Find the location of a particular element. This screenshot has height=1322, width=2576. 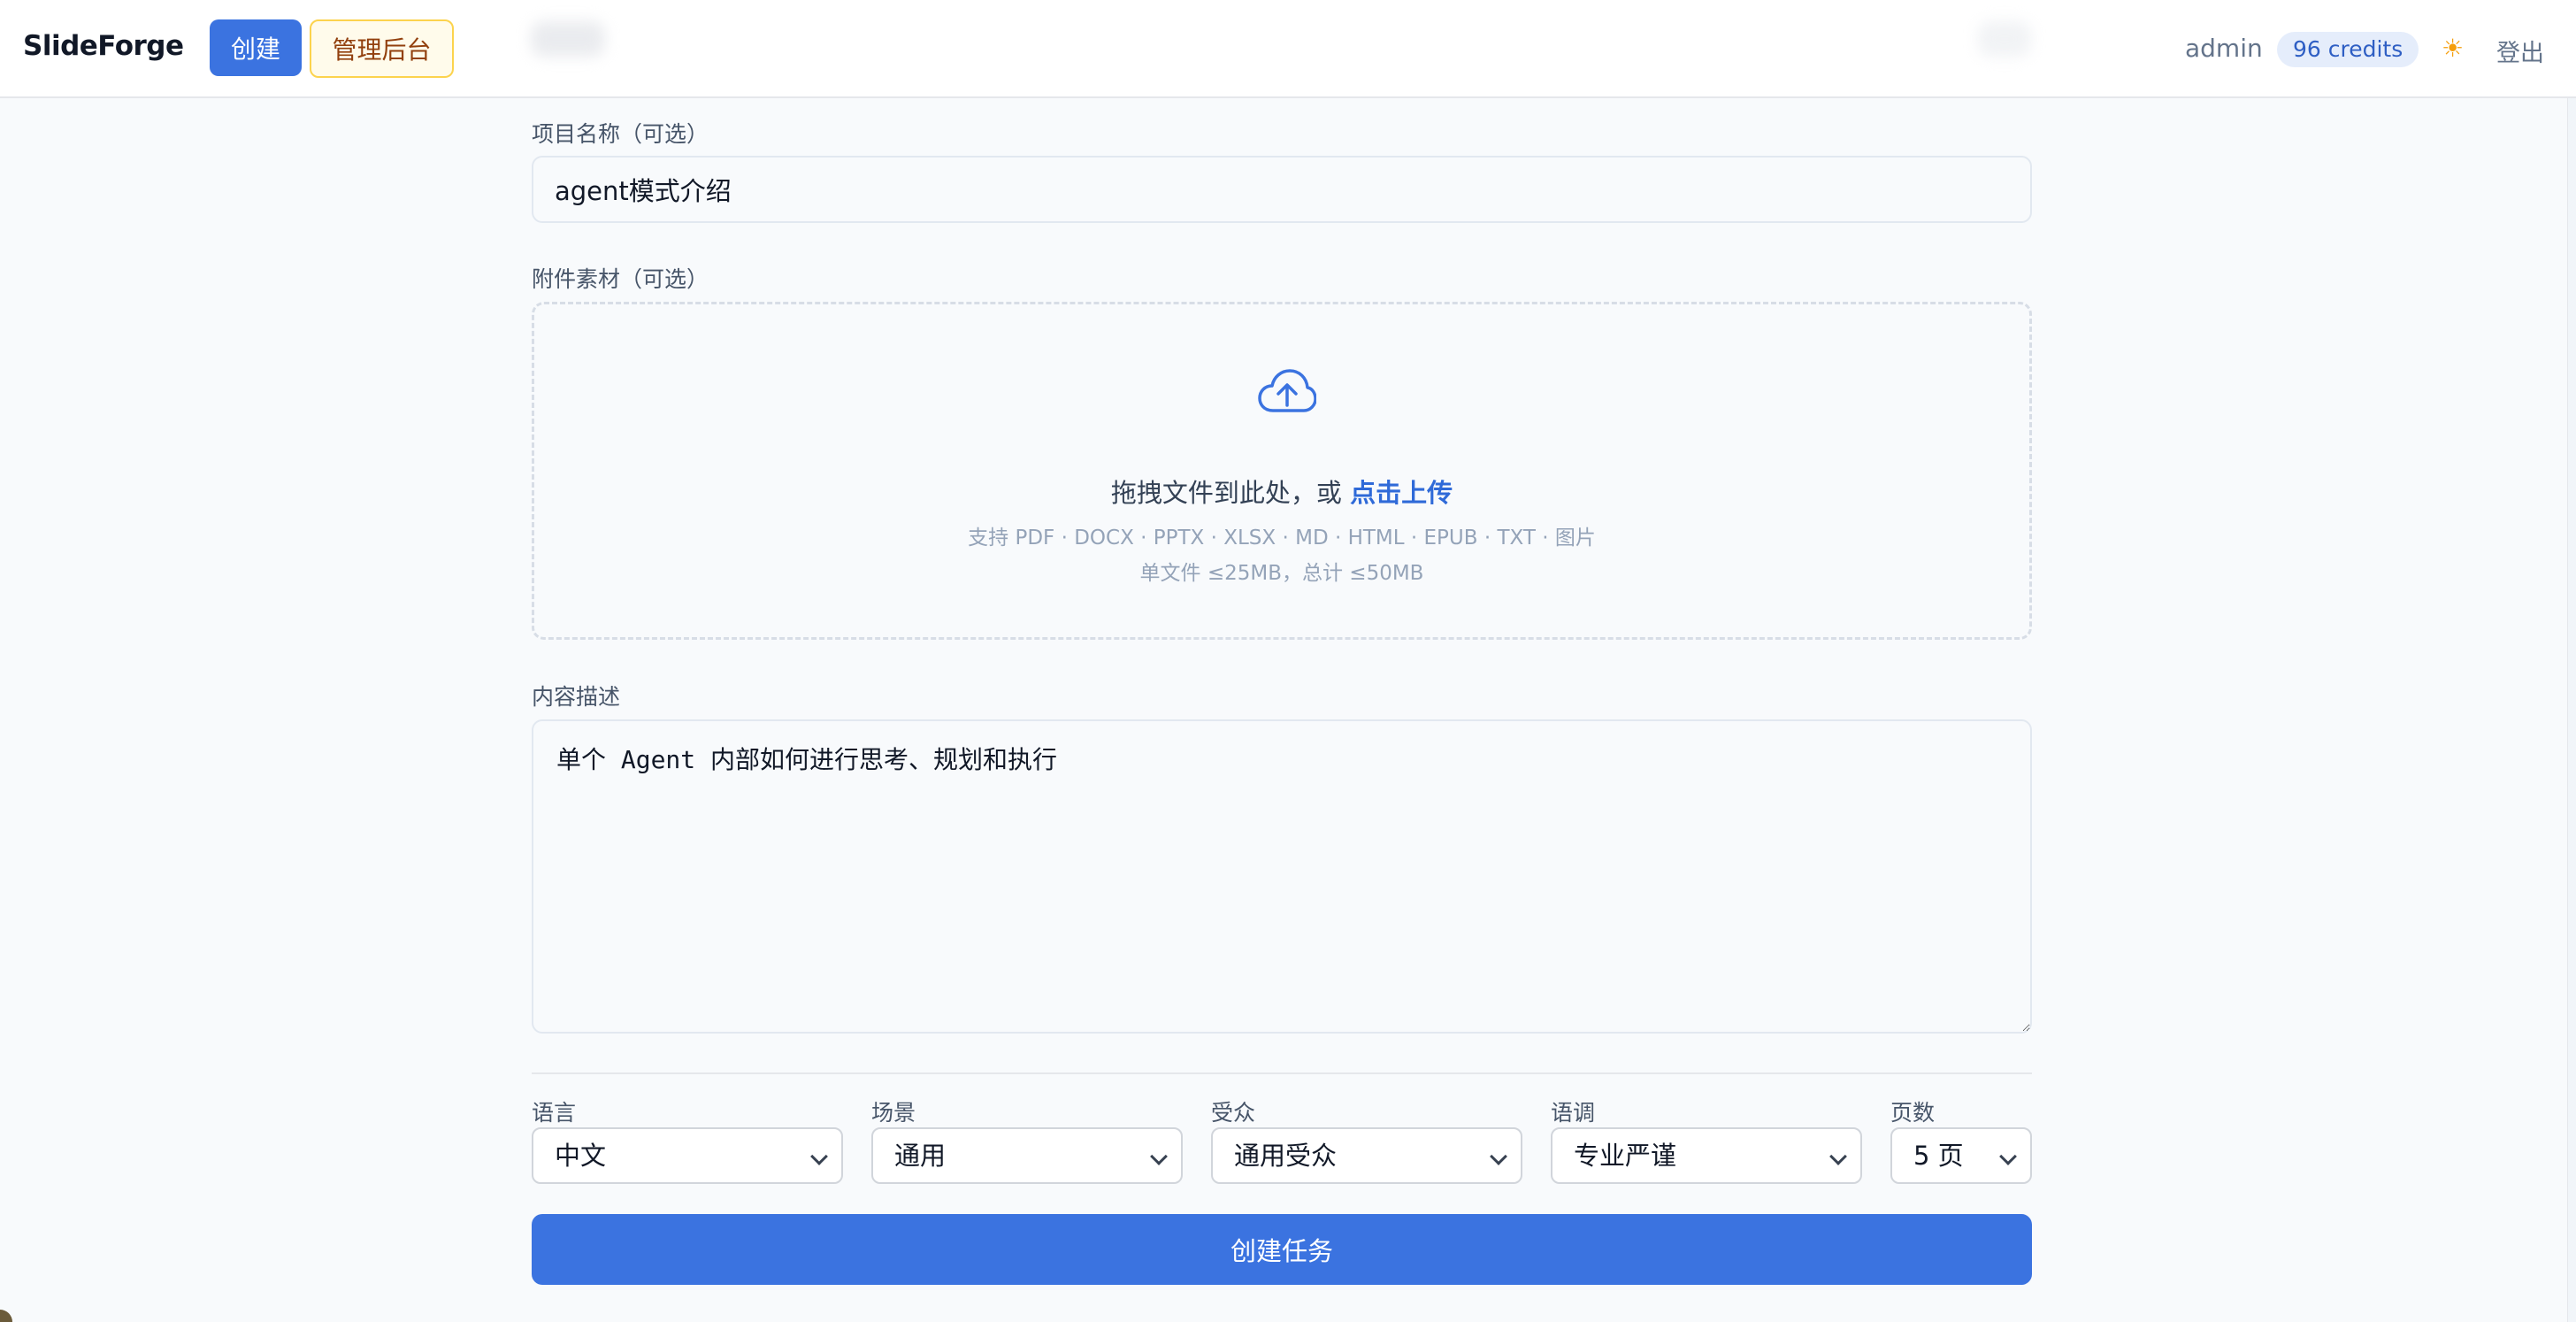

upload-link: 点击上传 is located at coordinates (1401, 493).